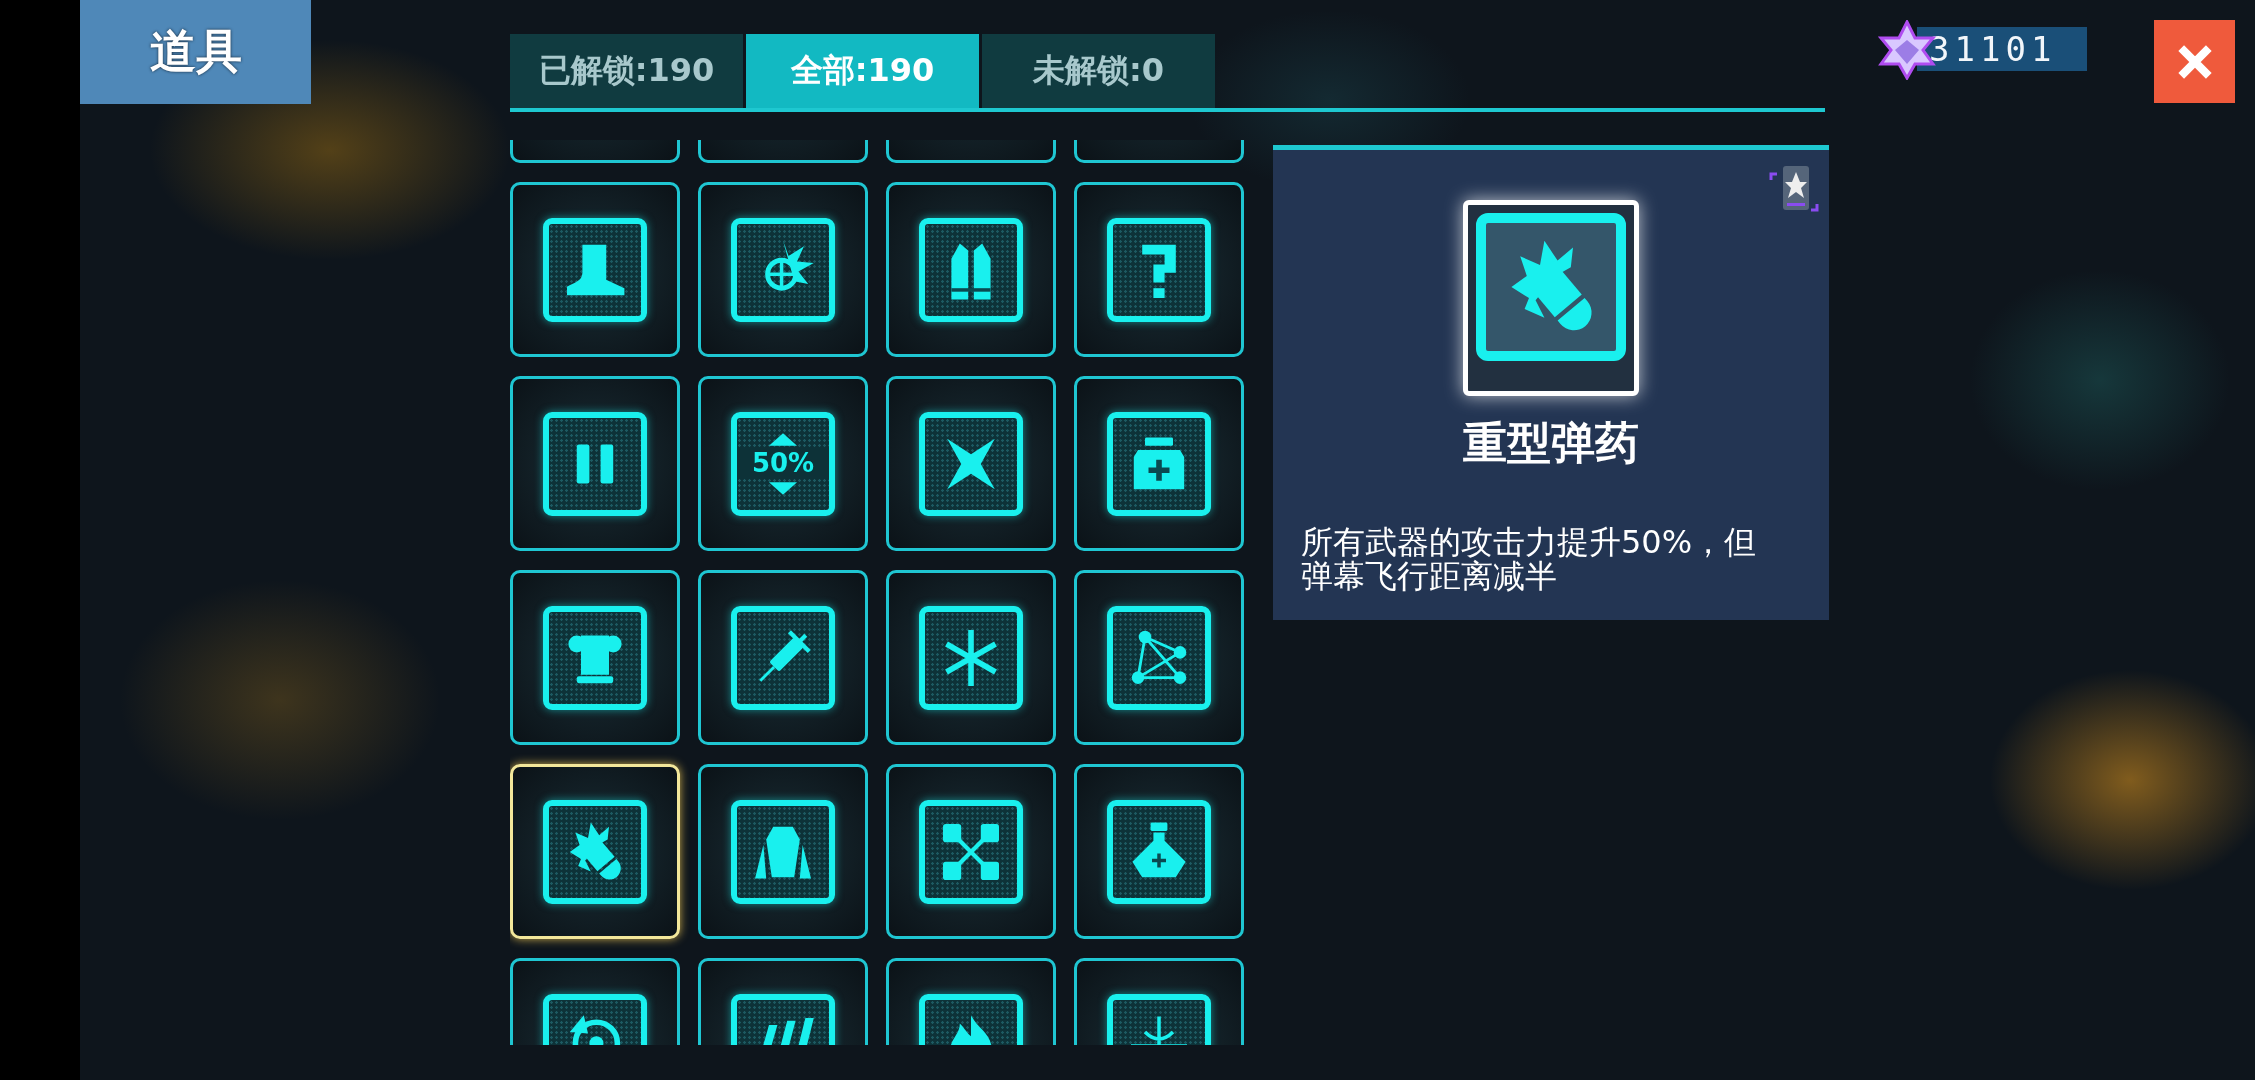  I want to click on filter-tab: 未解锁:0, so click(1098, 71).